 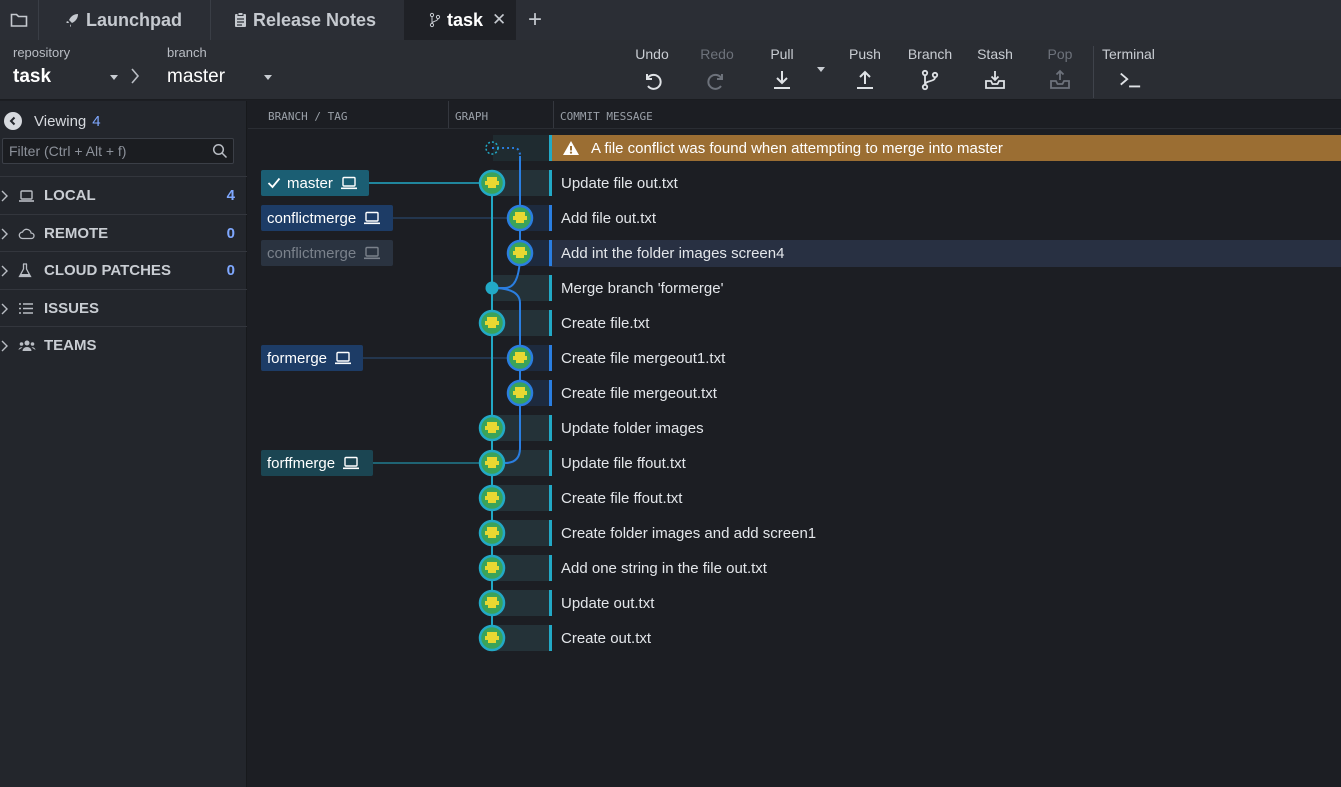 What do you see at coordinates (865, 79) in the screenshot?
I see `push-icon` at bounding box center [865, 79].